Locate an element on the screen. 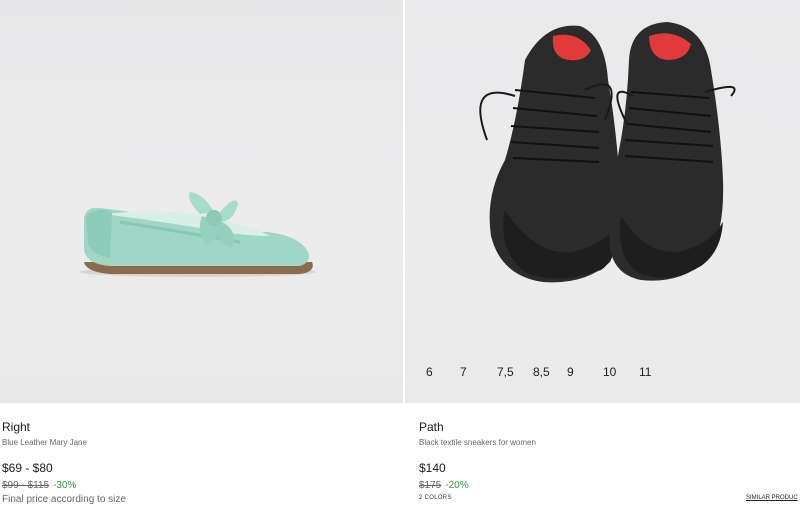  product-name: Right is located at coordinates (16, 427).